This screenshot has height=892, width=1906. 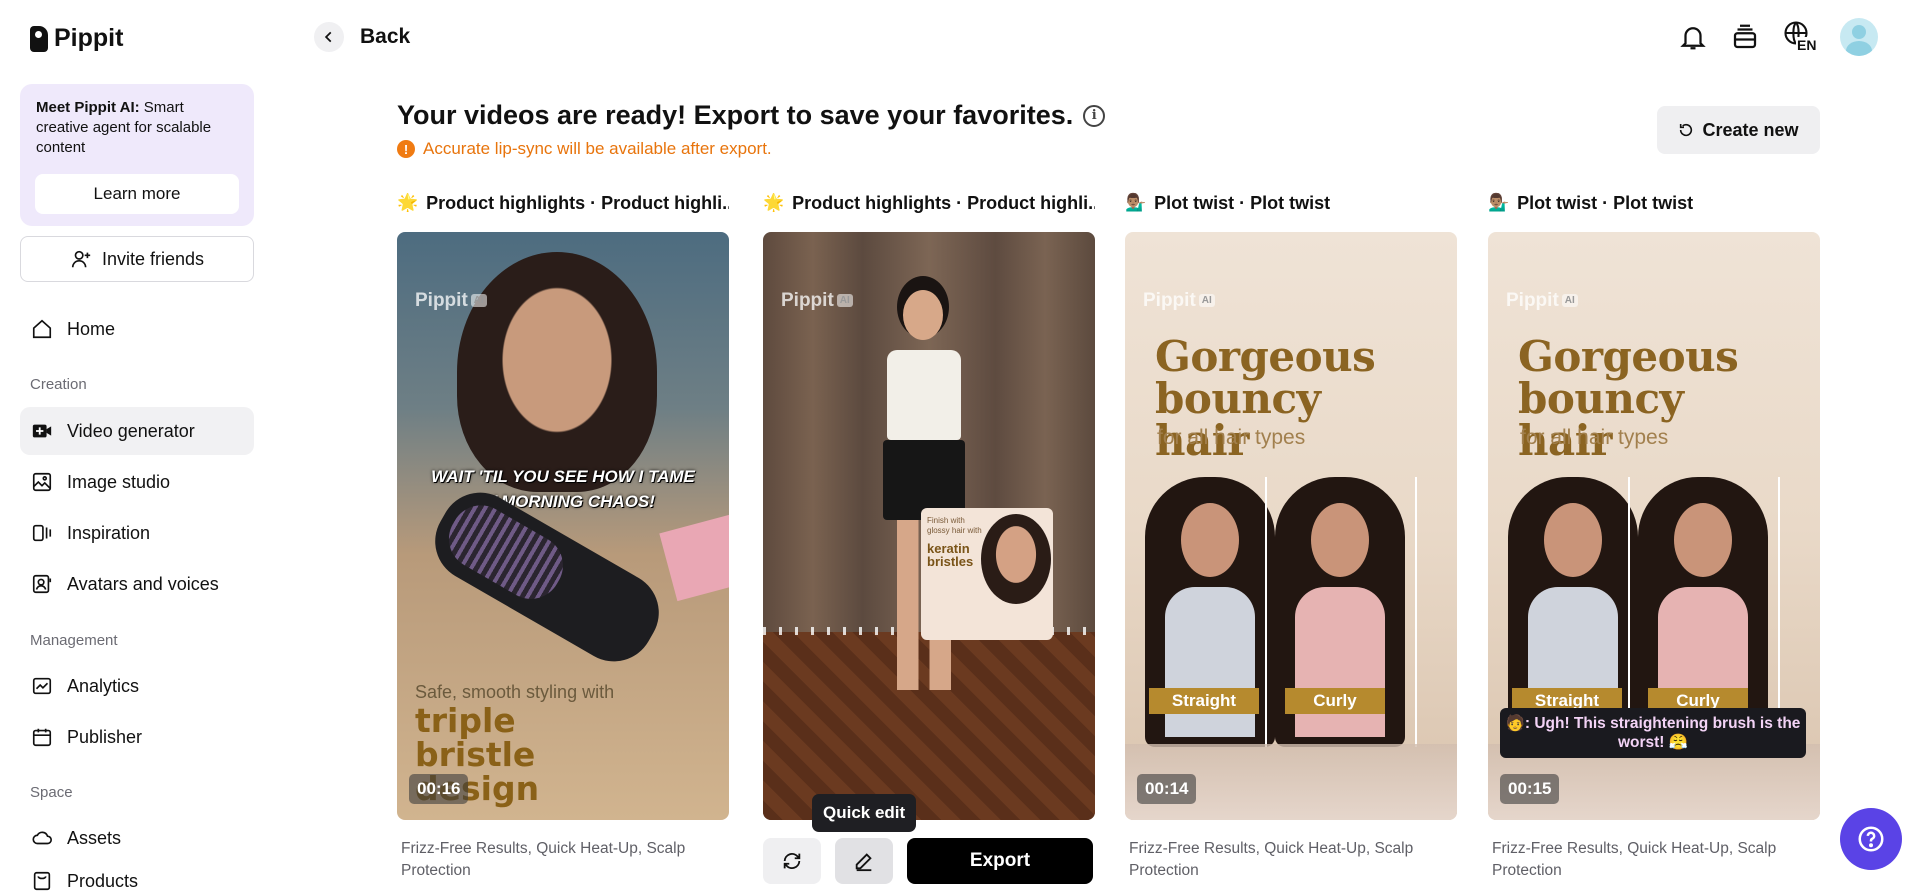 I want to click on chevron-left-icon, so click(x=329, y=37).